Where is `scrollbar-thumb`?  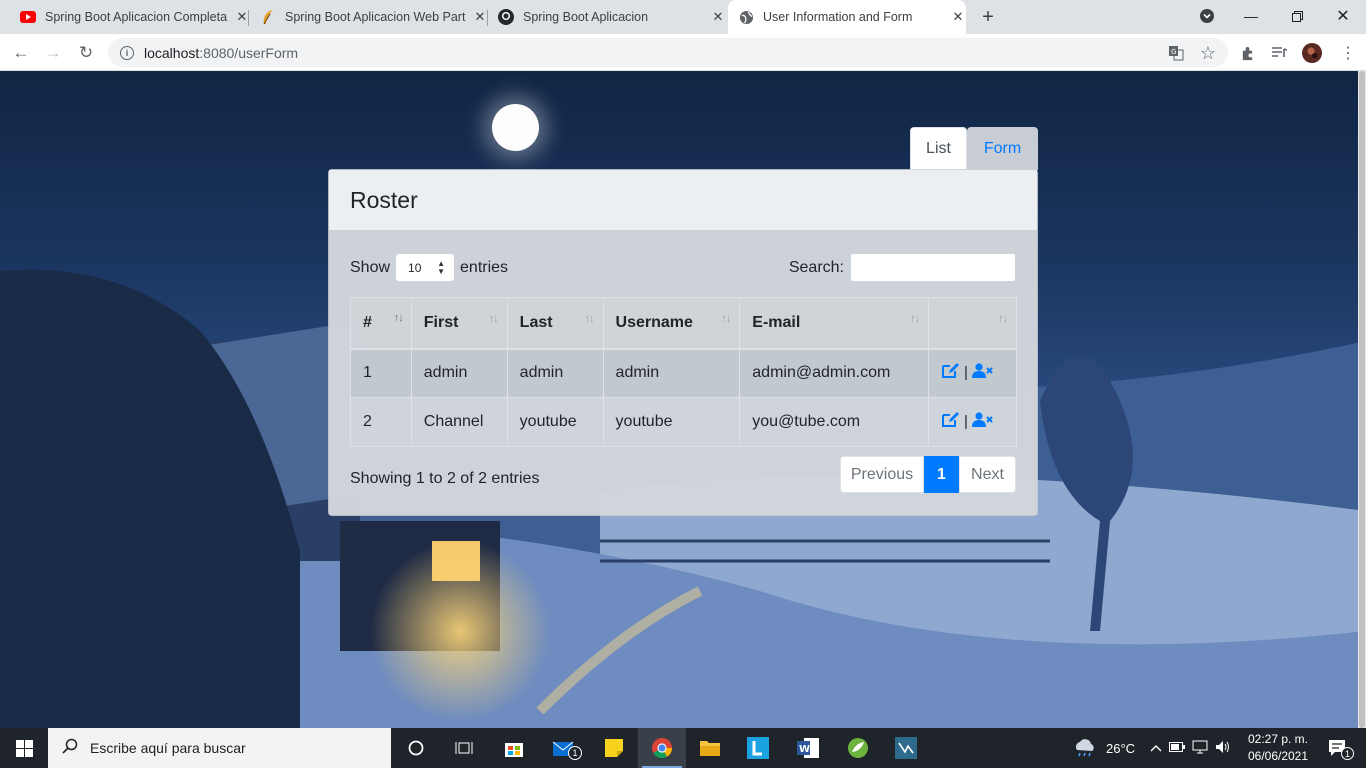
scrollbar-thumb is located at coordinates (1362, 399).